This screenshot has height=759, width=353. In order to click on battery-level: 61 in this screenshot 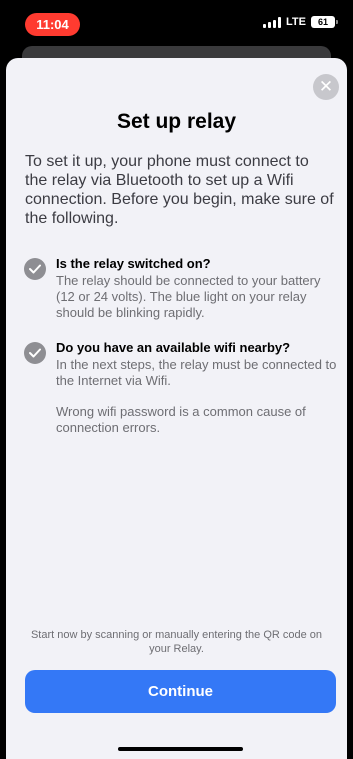, I will do `click(322, 22)`.